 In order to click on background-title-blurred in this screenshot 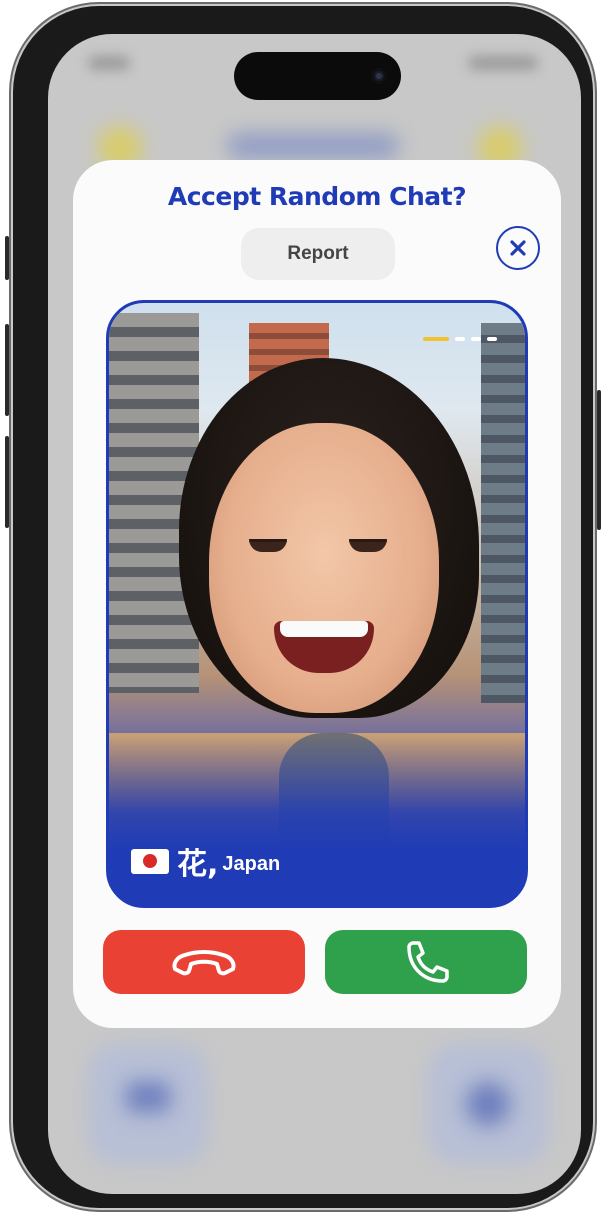, I will do `click(313, 146)`.